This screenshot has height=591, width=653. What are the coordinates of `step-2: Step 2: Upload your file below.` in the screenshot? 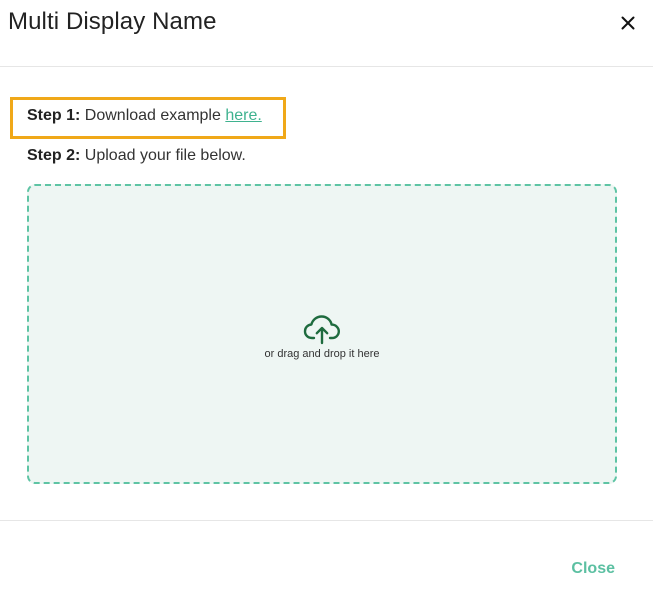 It's located at (136, 156).